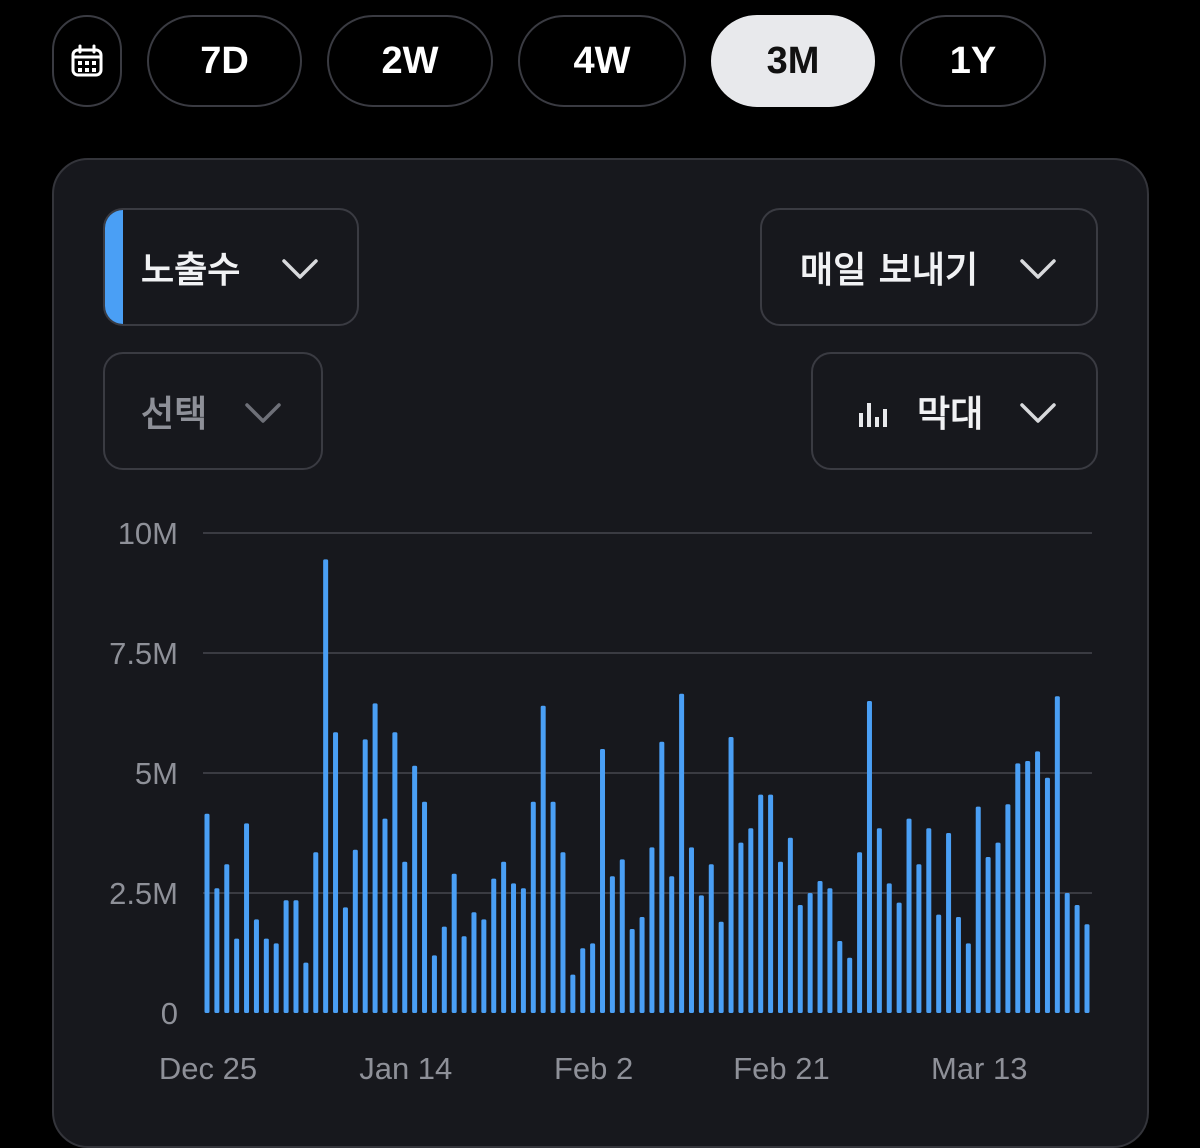  What do you see at coordinates (169, 1013) in the screenshot?
I see `y-tick-label: 0` at bounding box center [169, 1013].